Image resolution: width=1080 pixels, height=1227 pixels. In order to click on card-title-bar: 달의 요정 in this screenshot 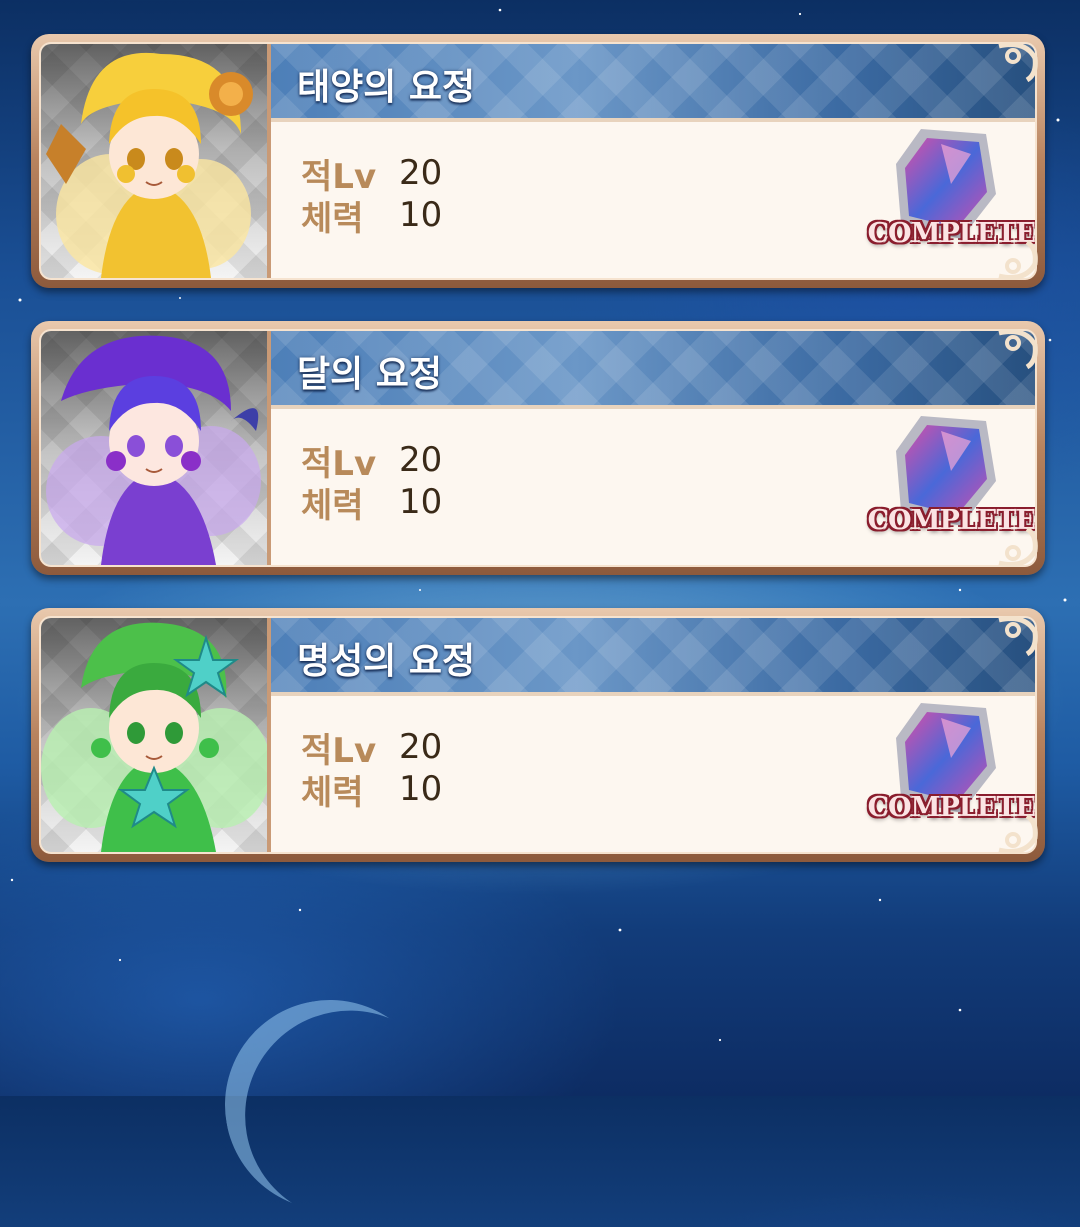, I will do `click(653, 370)`.